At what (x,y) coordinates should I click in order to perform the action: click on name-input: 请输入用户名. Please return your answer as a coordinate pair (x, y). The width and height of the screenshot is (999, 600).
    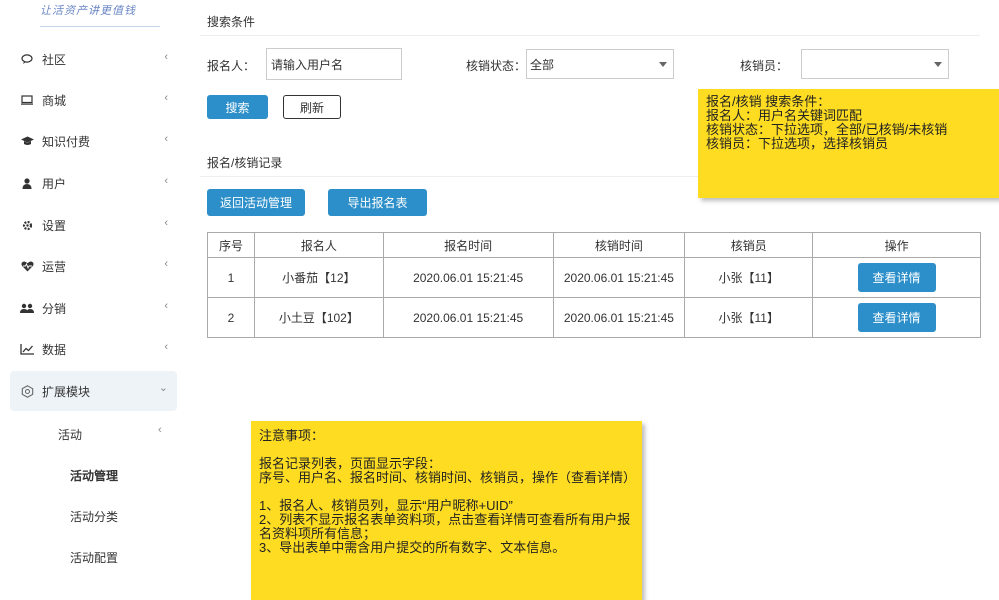
    Looking at the image, I should click on (334, 64).